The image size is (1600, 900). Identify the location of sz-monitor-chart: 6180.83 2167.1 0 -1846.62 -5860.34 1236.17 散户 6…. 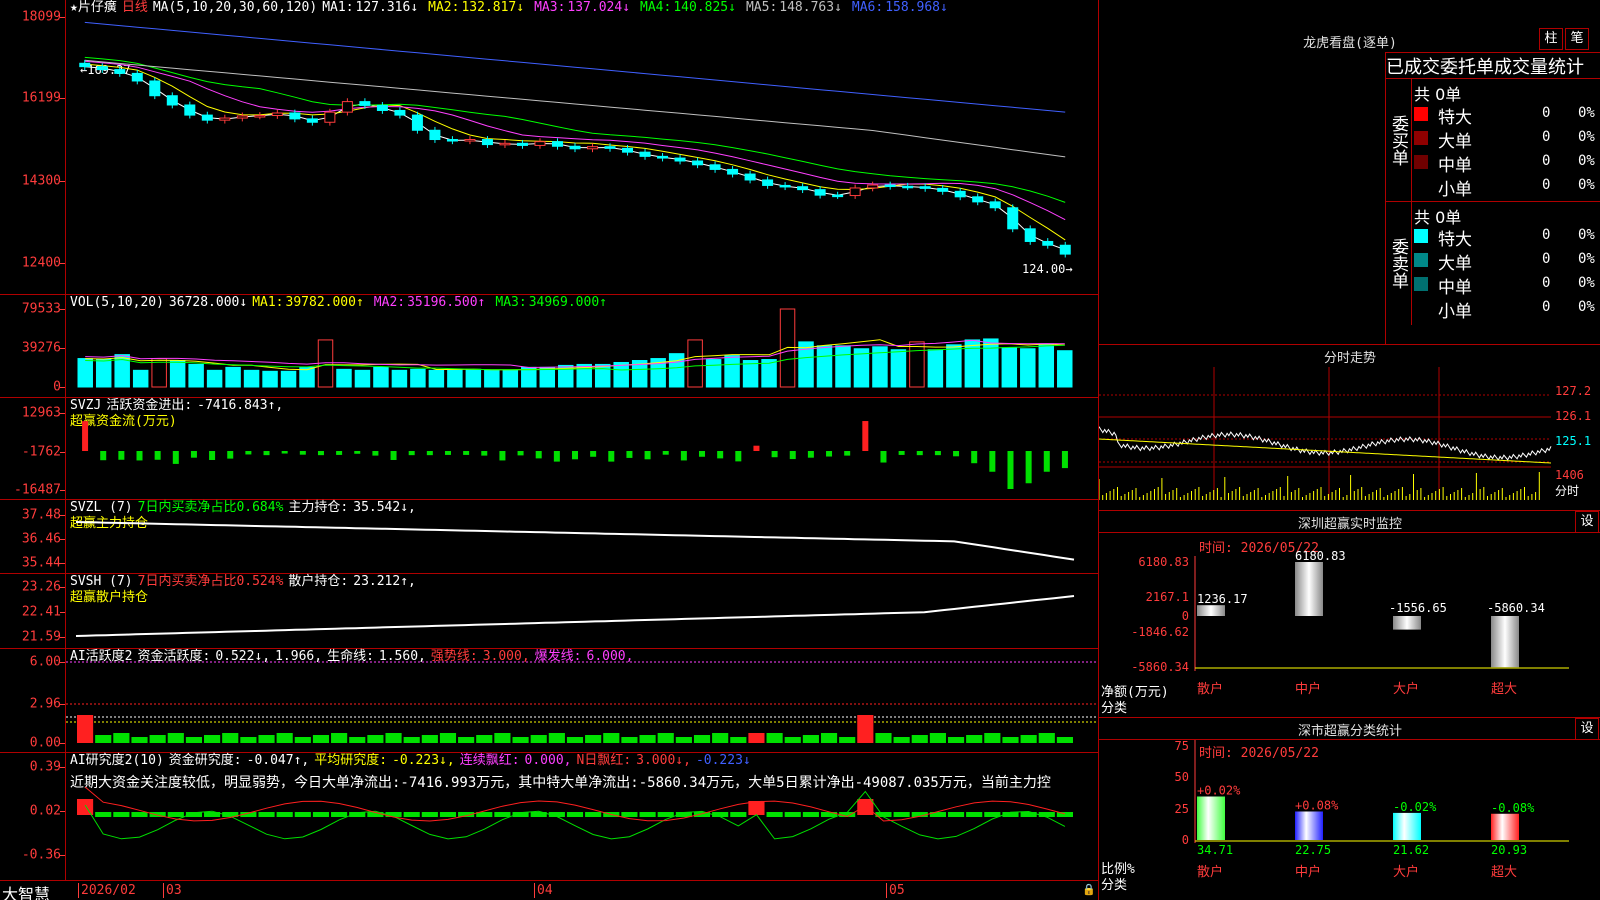
(1349, 614).